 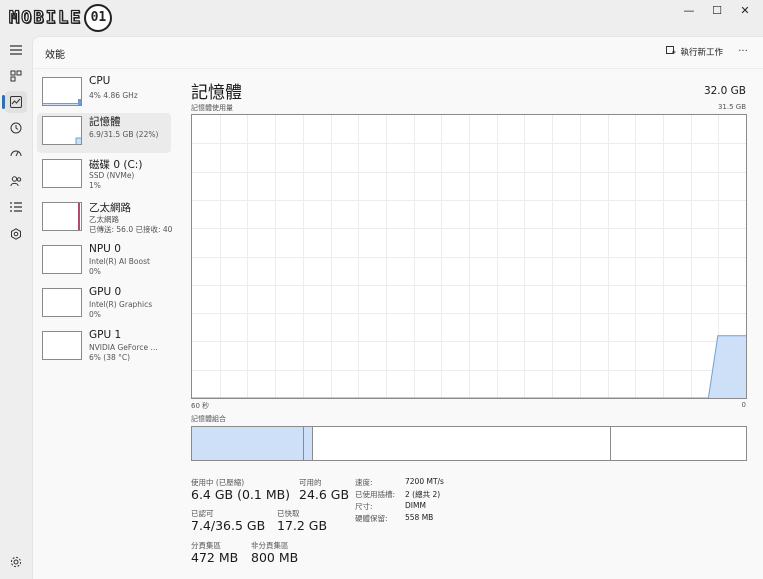 What do you see at coordinates (16, 50) in the screenshot?
I see `hamburger-menu-icon` at bounding box center [16, 50].